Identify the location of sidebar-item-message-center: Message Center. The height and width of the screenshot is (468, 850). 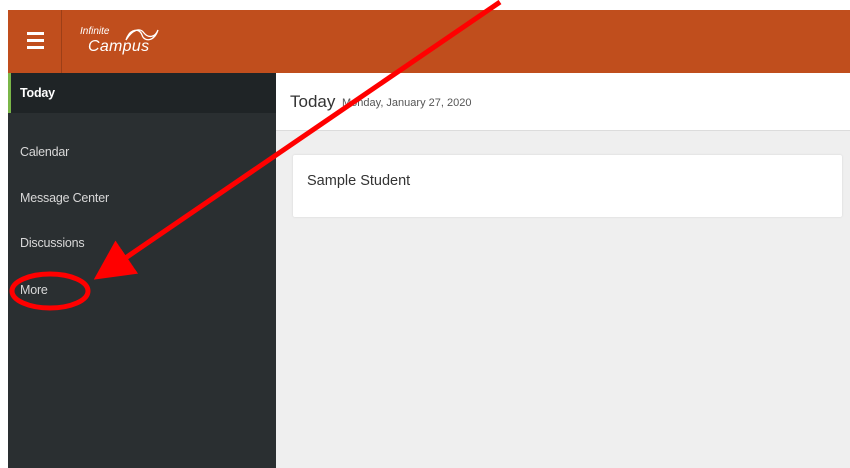
(142, 198).